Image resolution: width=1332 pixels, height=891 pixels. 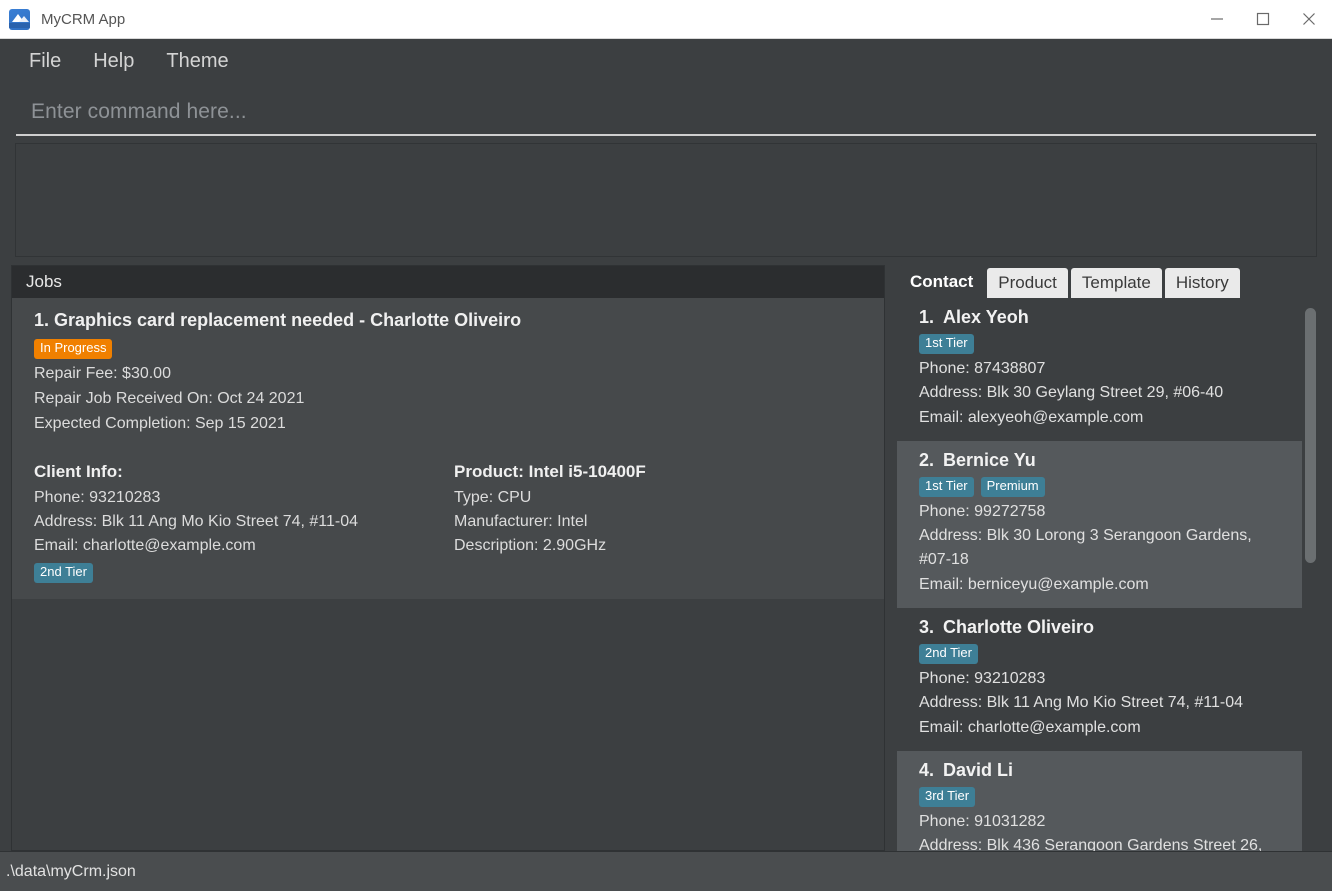 I want to click on status-bar-path: .\data\myCrm.json, so click(x=71, y=871).